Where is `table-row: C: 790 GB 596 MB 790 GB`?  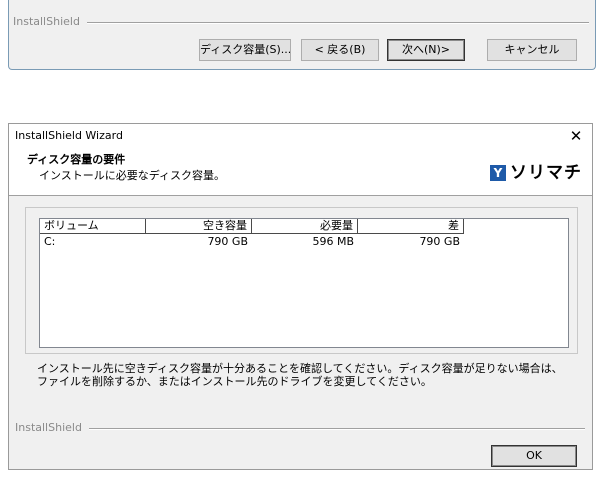 table-row: C: 790 GB 596 MB 790 GB is located at coordinates (252, 241).